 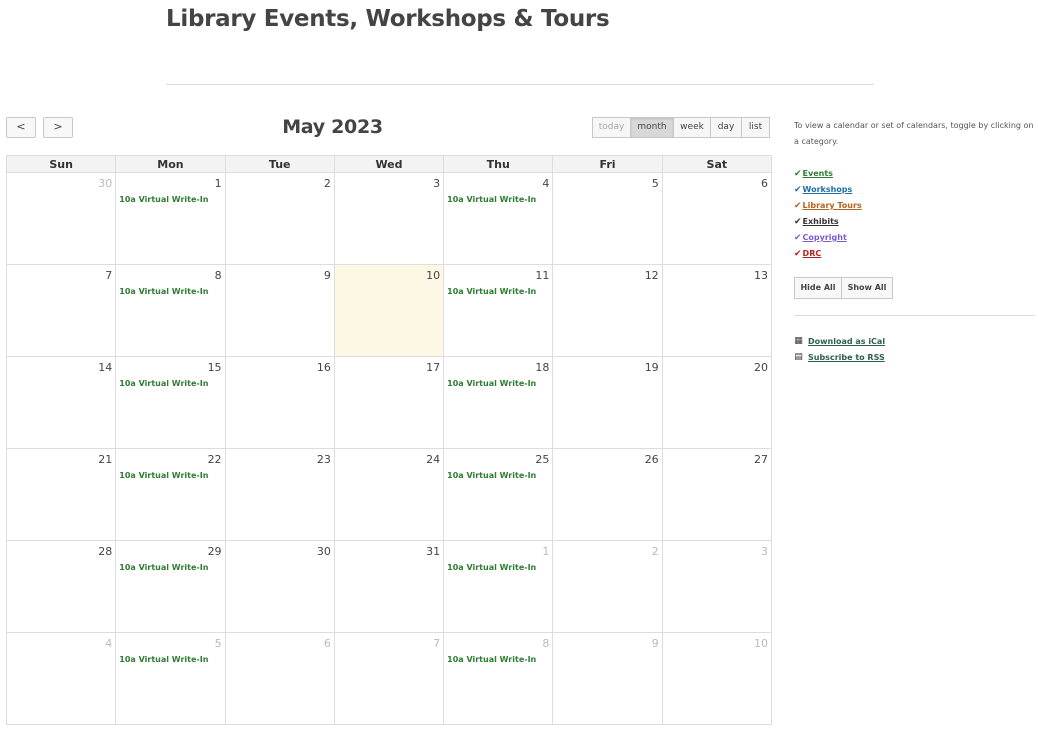 I want to click on day-cell: 11 10a Virtual Write-In, so click(x=498, y=310).